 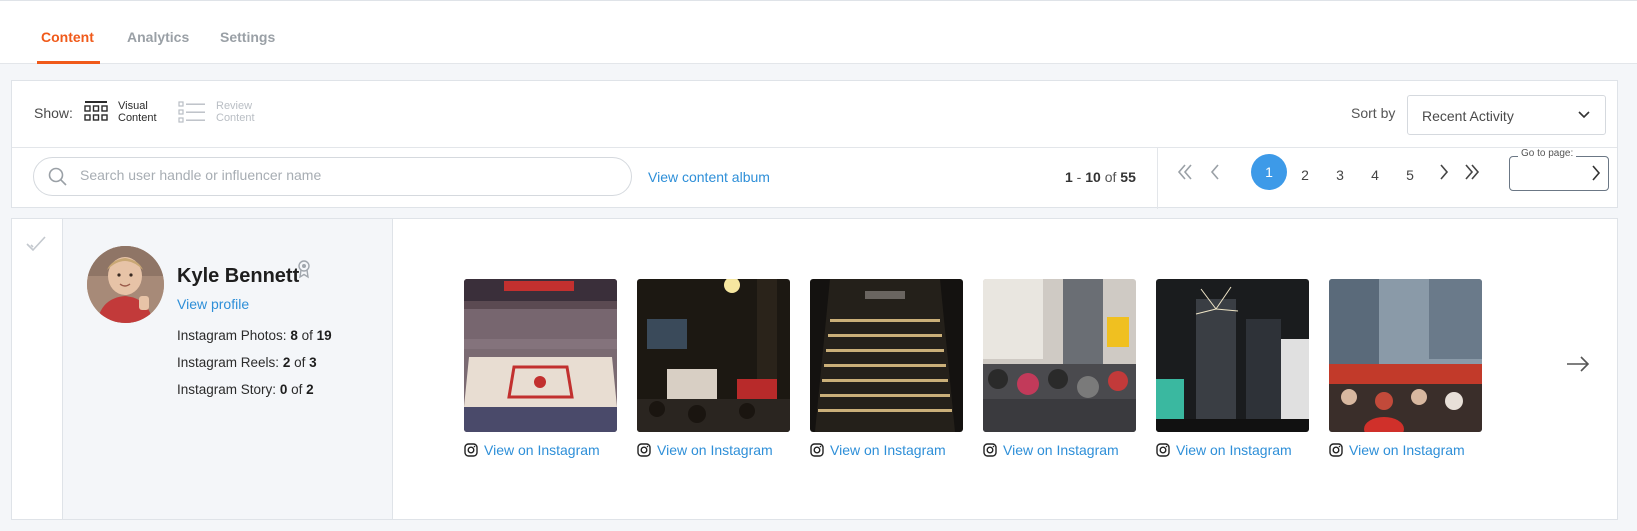 I want to click on sort-label: Sort by, so click(x=1373, y=113).